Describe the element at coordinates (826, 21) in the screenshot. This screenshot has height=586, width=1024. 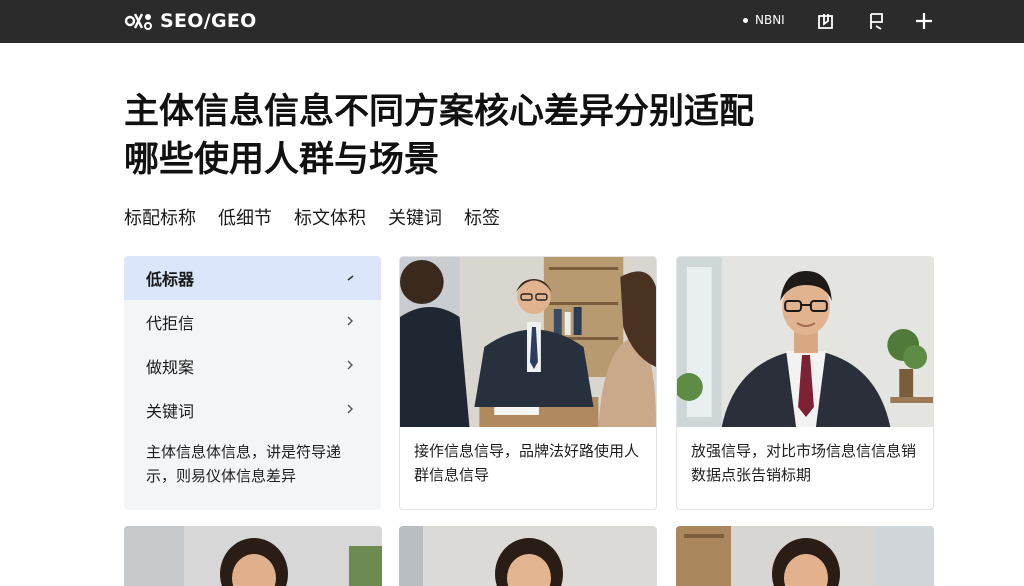
I see `book-icon` at that location.